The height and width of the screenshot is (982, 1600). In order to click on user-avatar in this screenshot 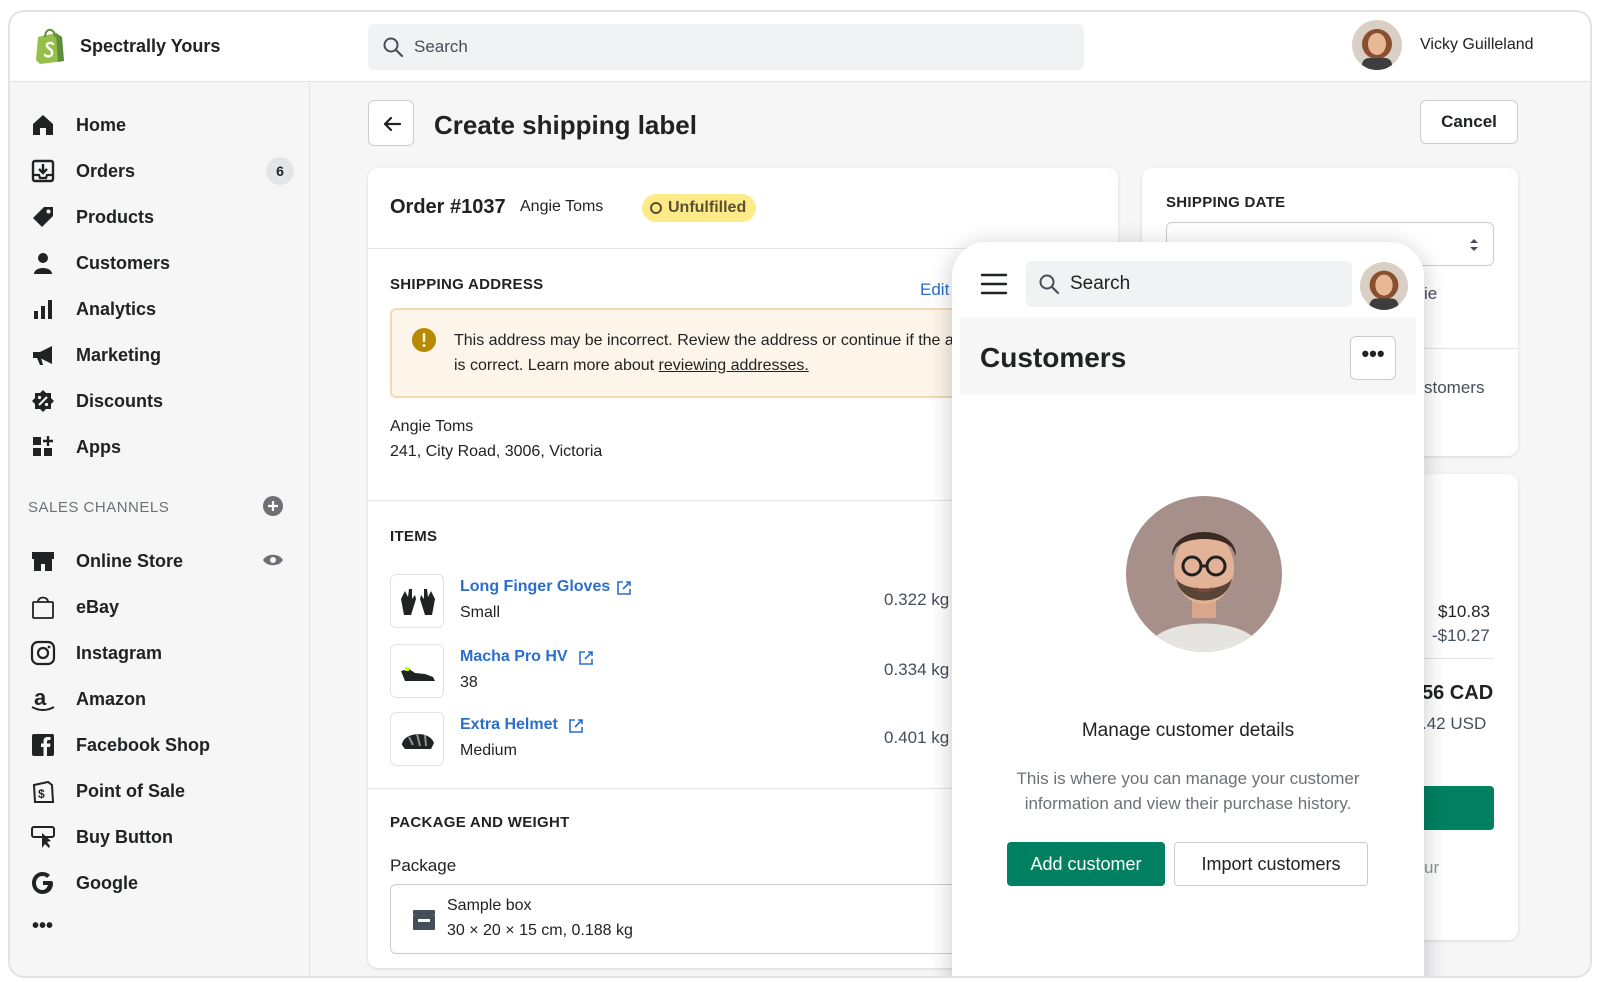, I will do `click(1377, 45)`.